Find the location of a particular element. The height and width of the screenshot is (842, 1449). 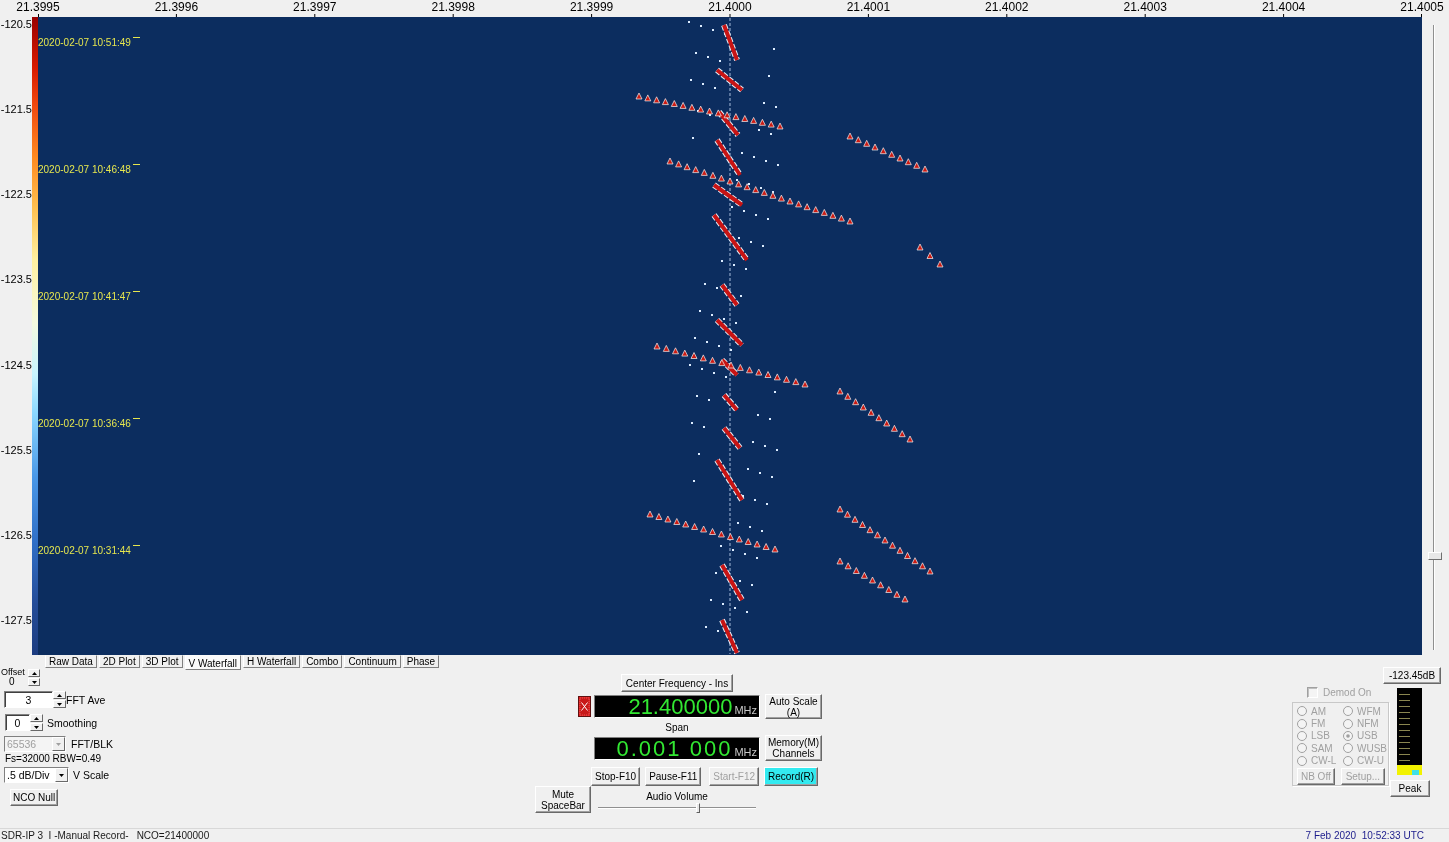

x-icon is located at coordinates (584, 706).